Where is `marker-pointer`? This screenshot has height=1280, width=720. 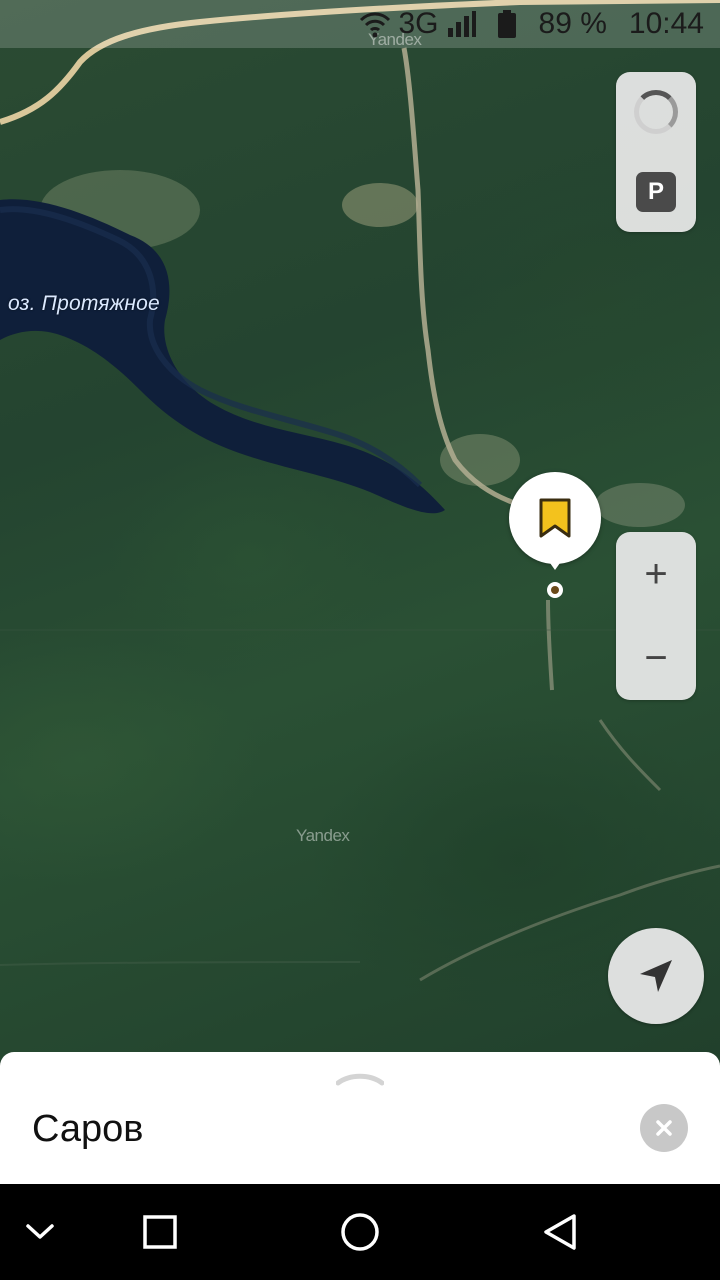
marker-pointer is located at coordinates (555, 563).